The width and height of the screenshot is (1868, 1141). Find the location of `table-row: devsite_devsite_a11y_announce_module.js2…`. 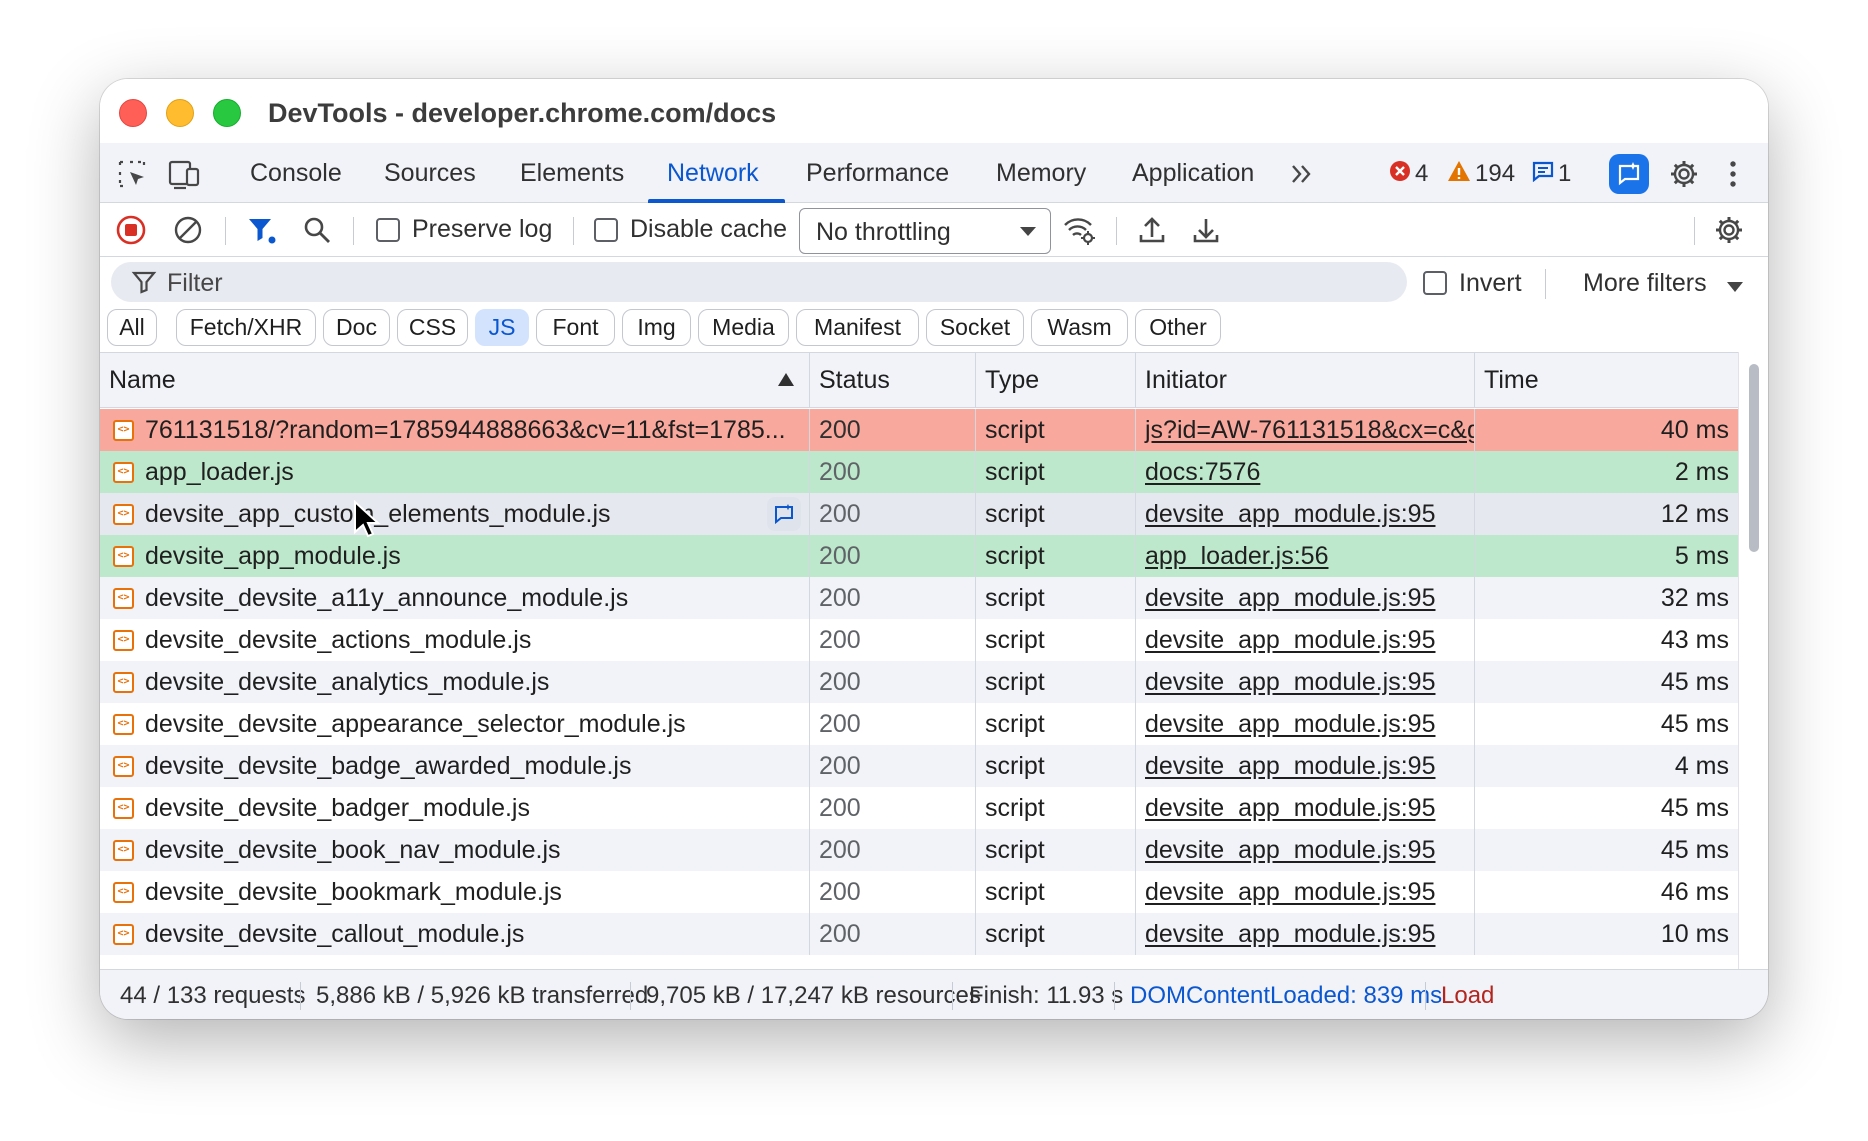

table-row: devsite_devsite_a11y_announce_module.js2… is located at coordinates (919, 598).